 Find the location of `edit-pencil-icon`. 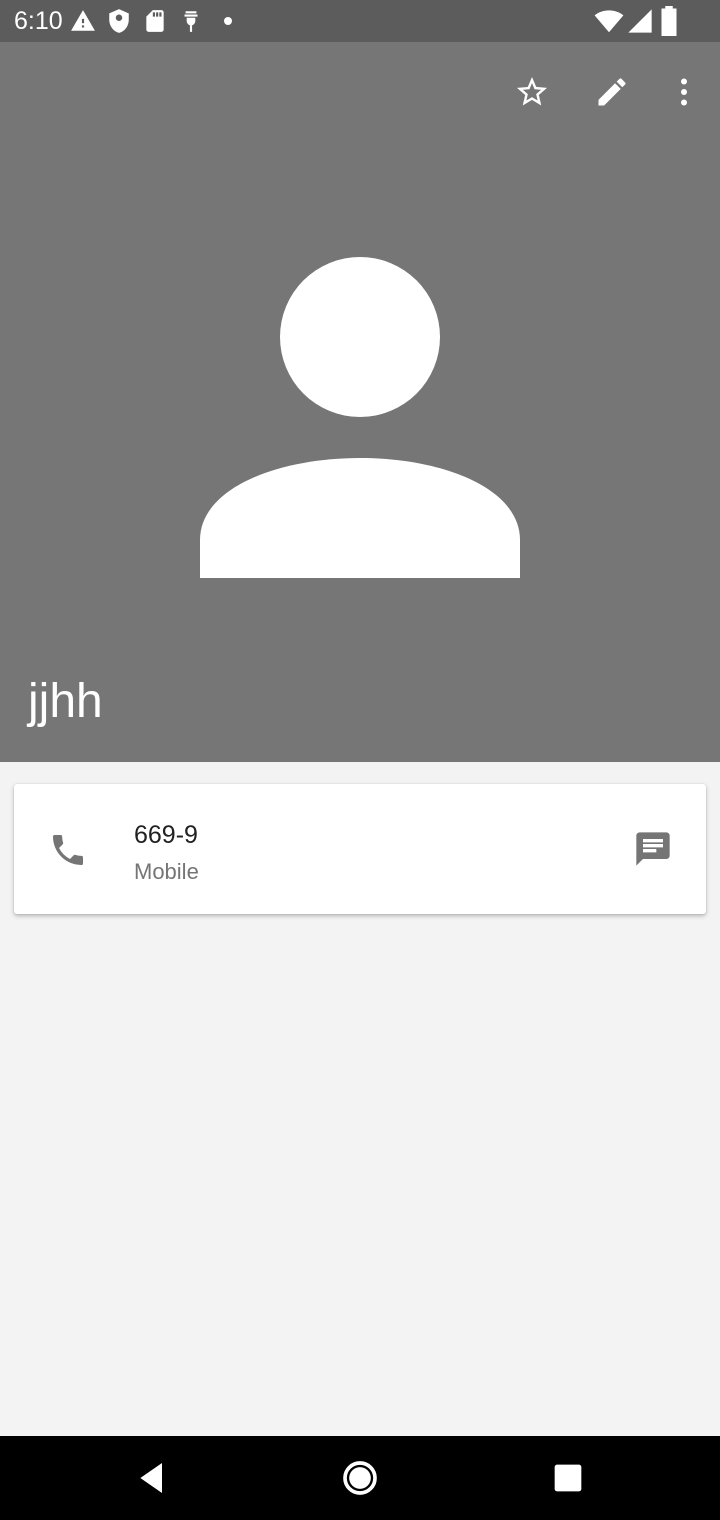

edit-pencil-icon is located at coordinates (612, 92).